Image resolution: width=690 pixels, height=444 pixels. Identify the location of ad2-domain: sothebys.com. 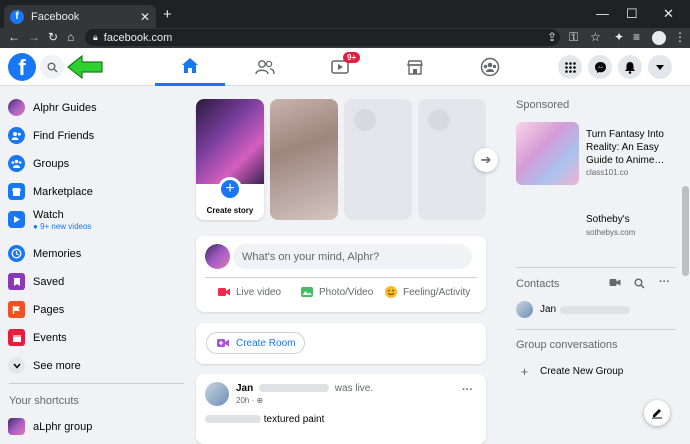
(611, 232).